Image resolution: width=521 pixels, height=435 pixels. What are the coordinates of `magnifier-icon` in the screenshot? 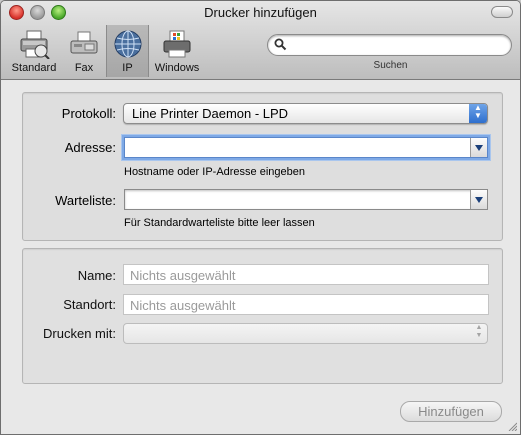 It's located at (280, 44).